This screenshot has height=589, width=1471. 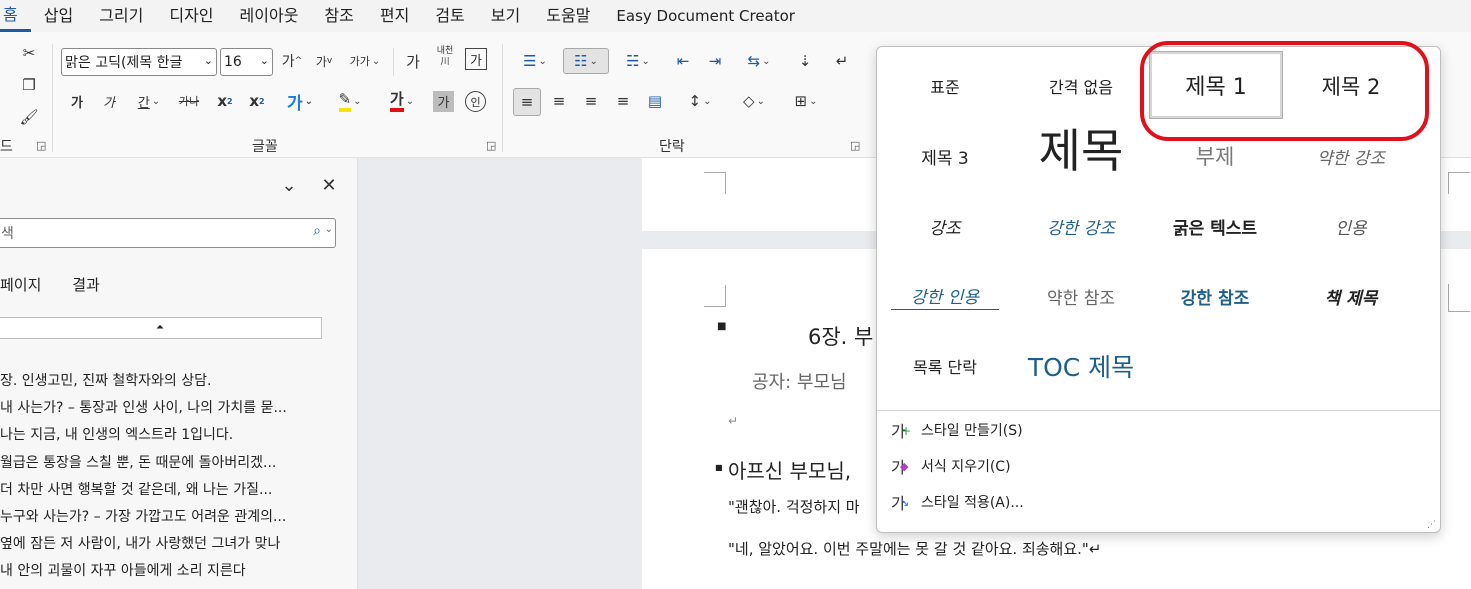 What do you see at coordinates (840, 336) in the screenshot?
I see `chapter-title: 6장. 부` at bounding box center [840, 336].